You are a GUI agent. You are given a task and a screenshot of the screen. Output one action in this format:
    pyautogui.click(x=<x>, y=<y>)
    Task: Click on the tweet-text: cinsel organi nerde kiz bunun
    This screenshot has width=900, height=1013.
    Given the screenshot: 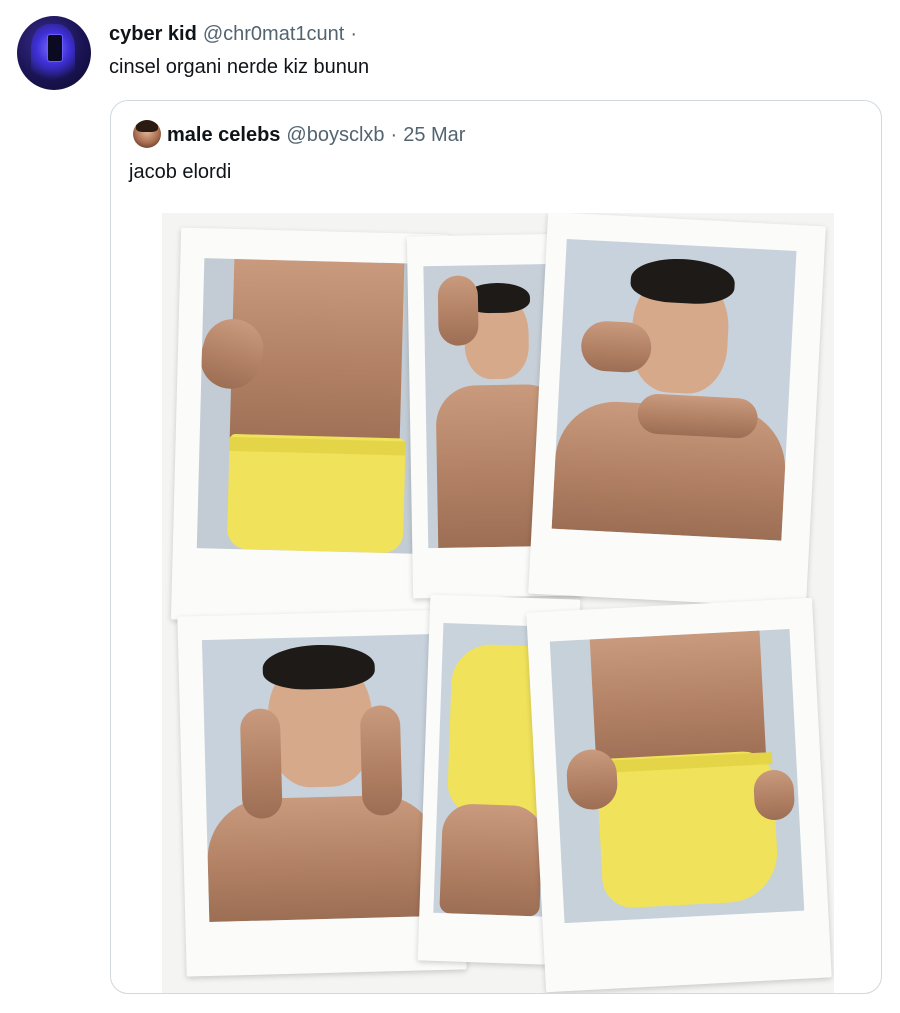 What is the action you would take?
    pyautogui.click(x=239, y=67)
    